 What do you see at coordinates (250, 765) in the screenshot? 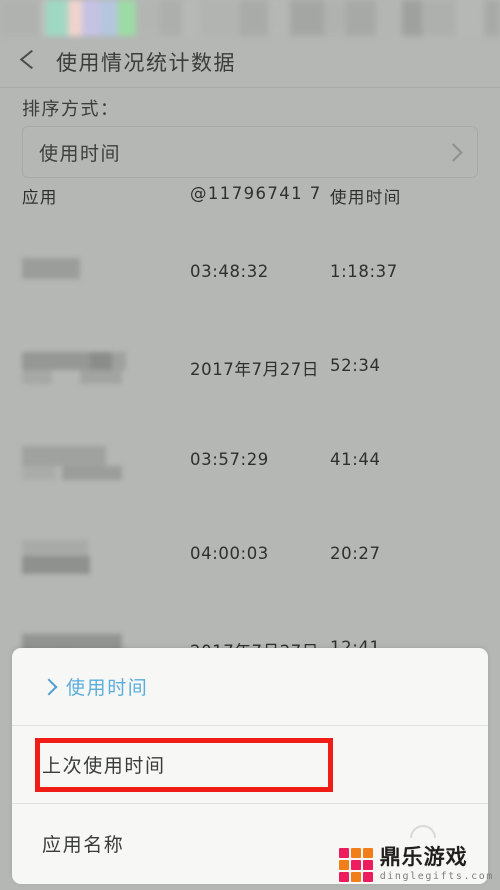
I see `sort-option-item: 上次使用时间` at bounding box center [250, 765].